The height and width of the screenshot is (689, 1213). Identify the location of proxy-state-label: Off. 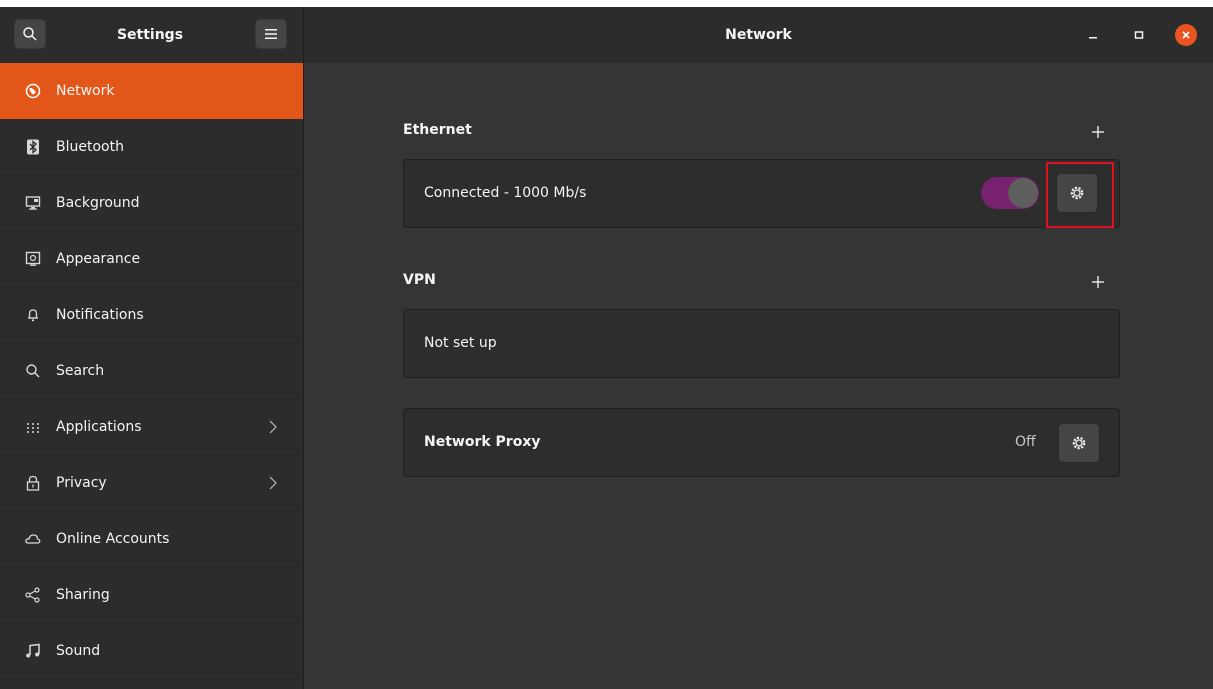
(1025, 442).